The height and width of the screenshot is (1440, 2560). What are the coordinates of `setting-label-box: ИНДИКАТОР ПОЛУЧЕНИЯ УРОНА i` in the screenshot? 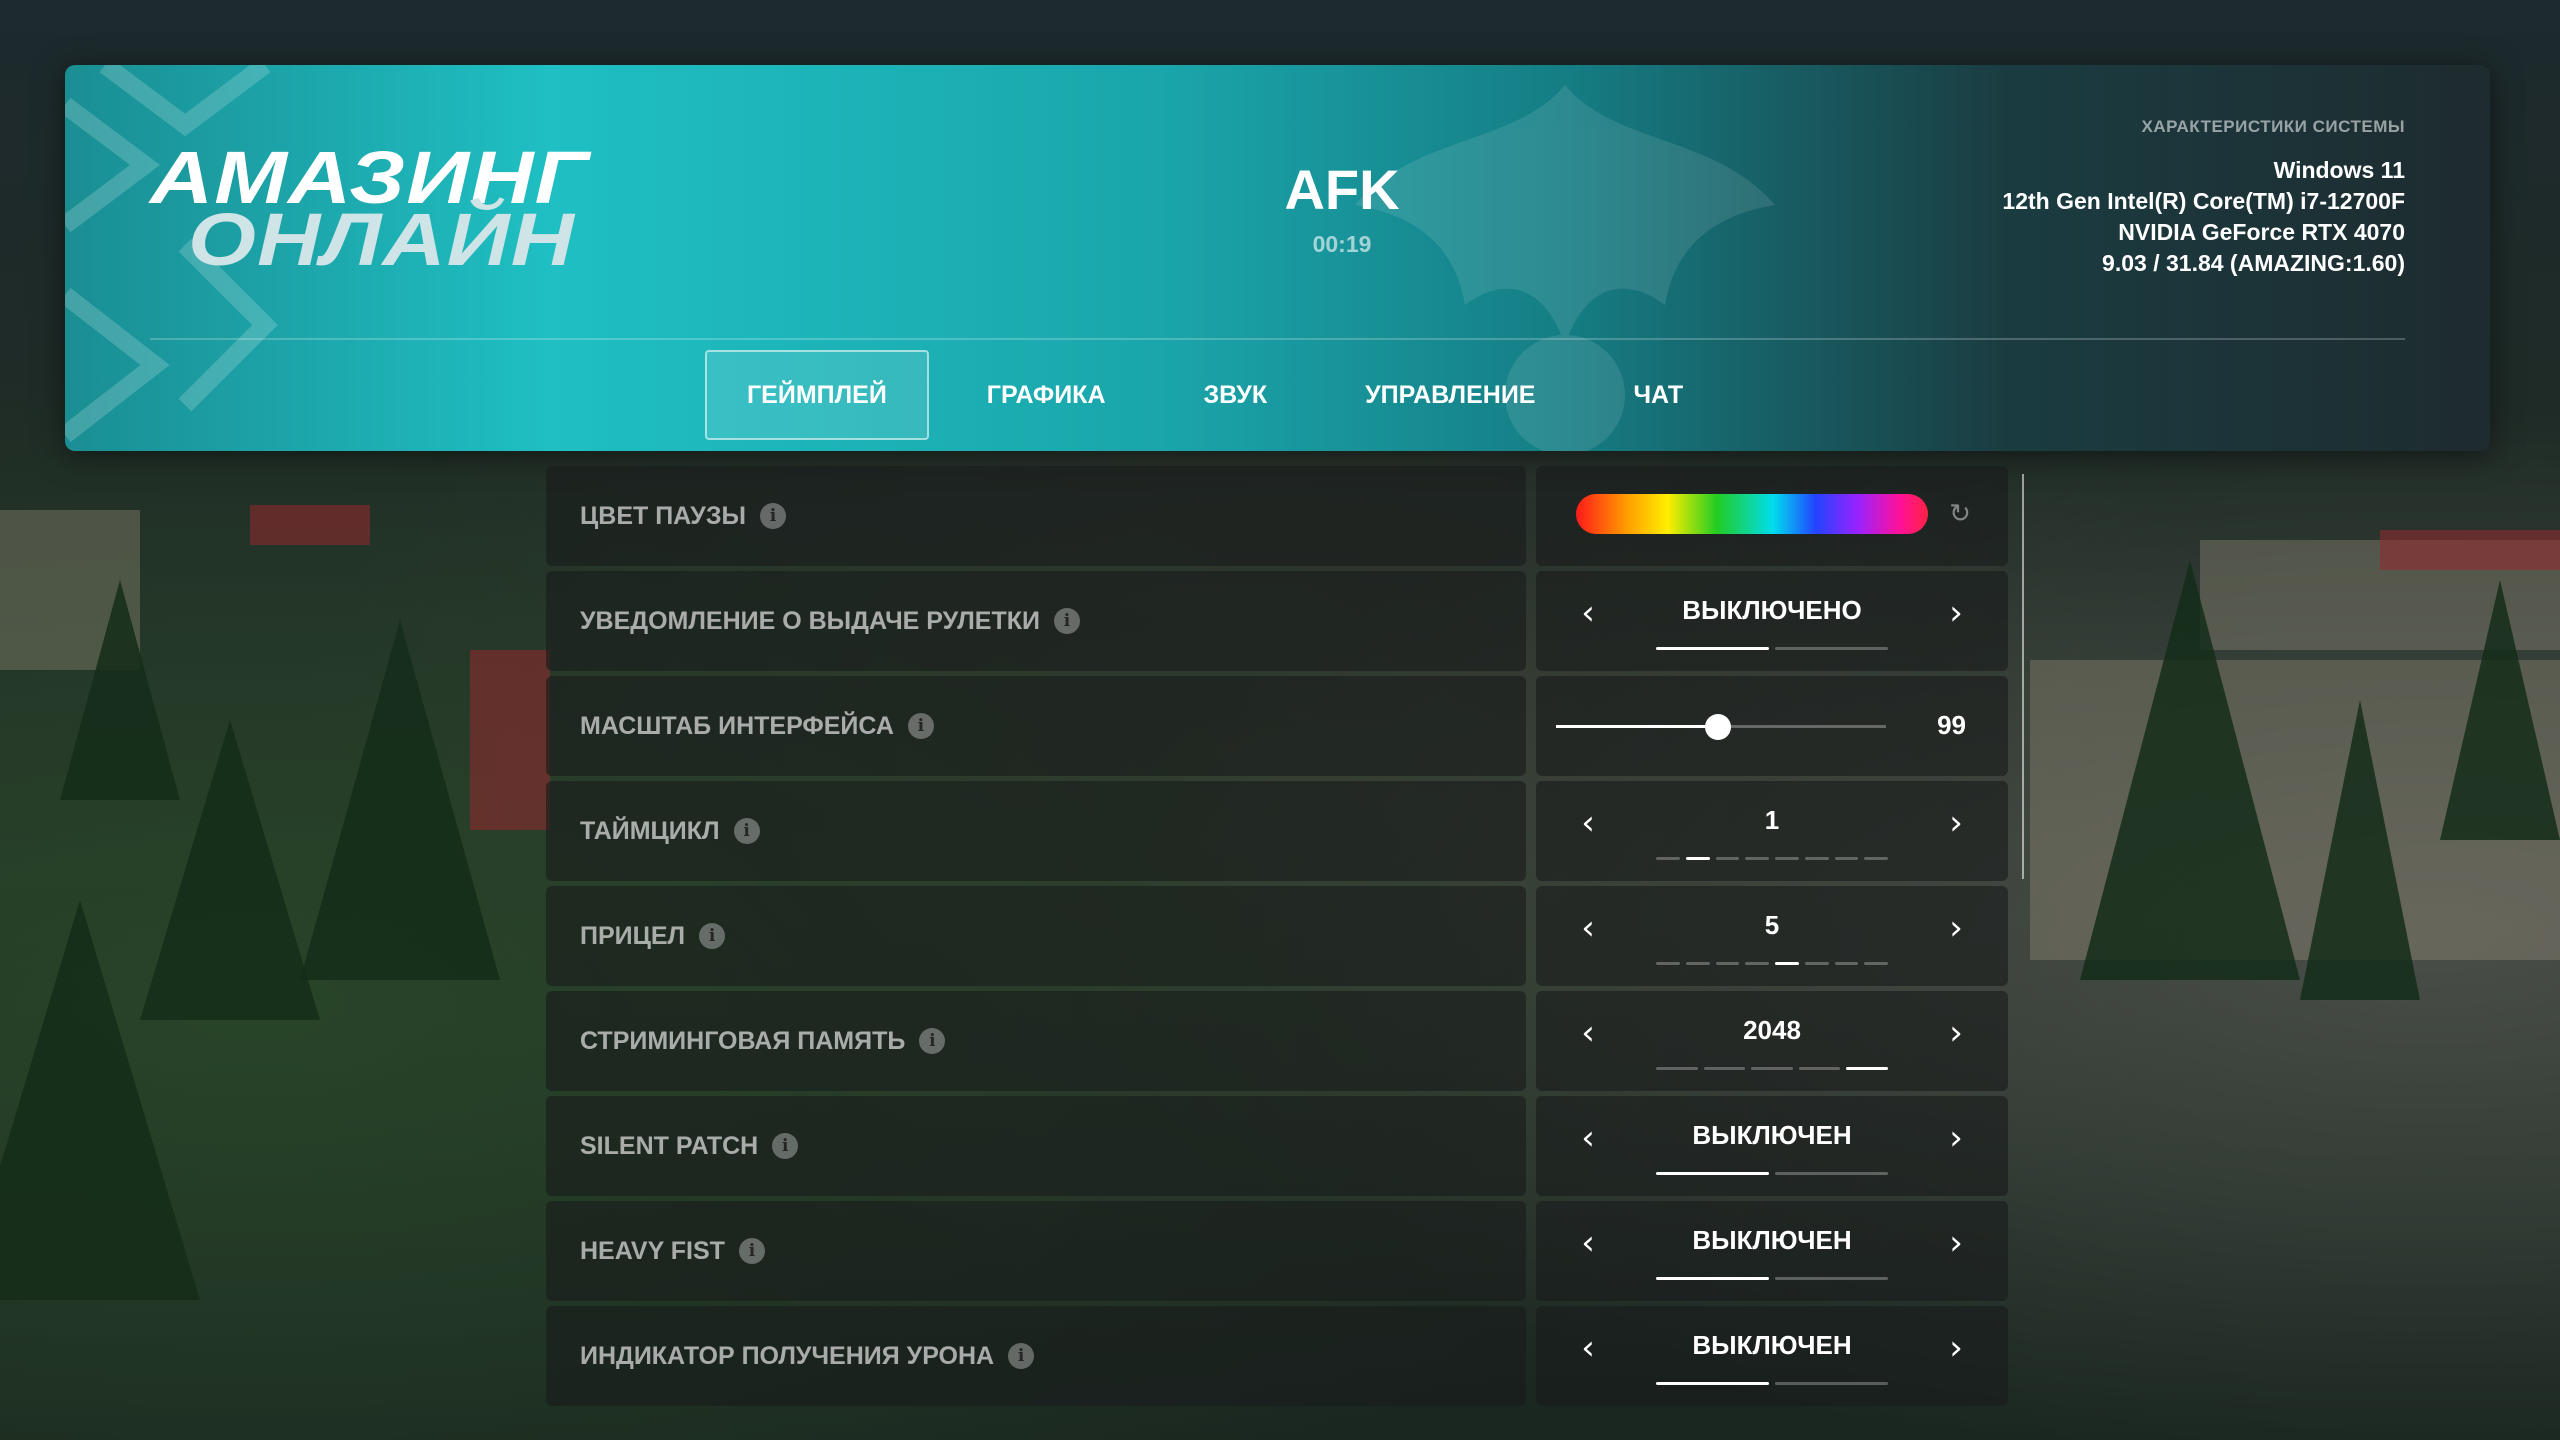 It's located at (1036, 1356).